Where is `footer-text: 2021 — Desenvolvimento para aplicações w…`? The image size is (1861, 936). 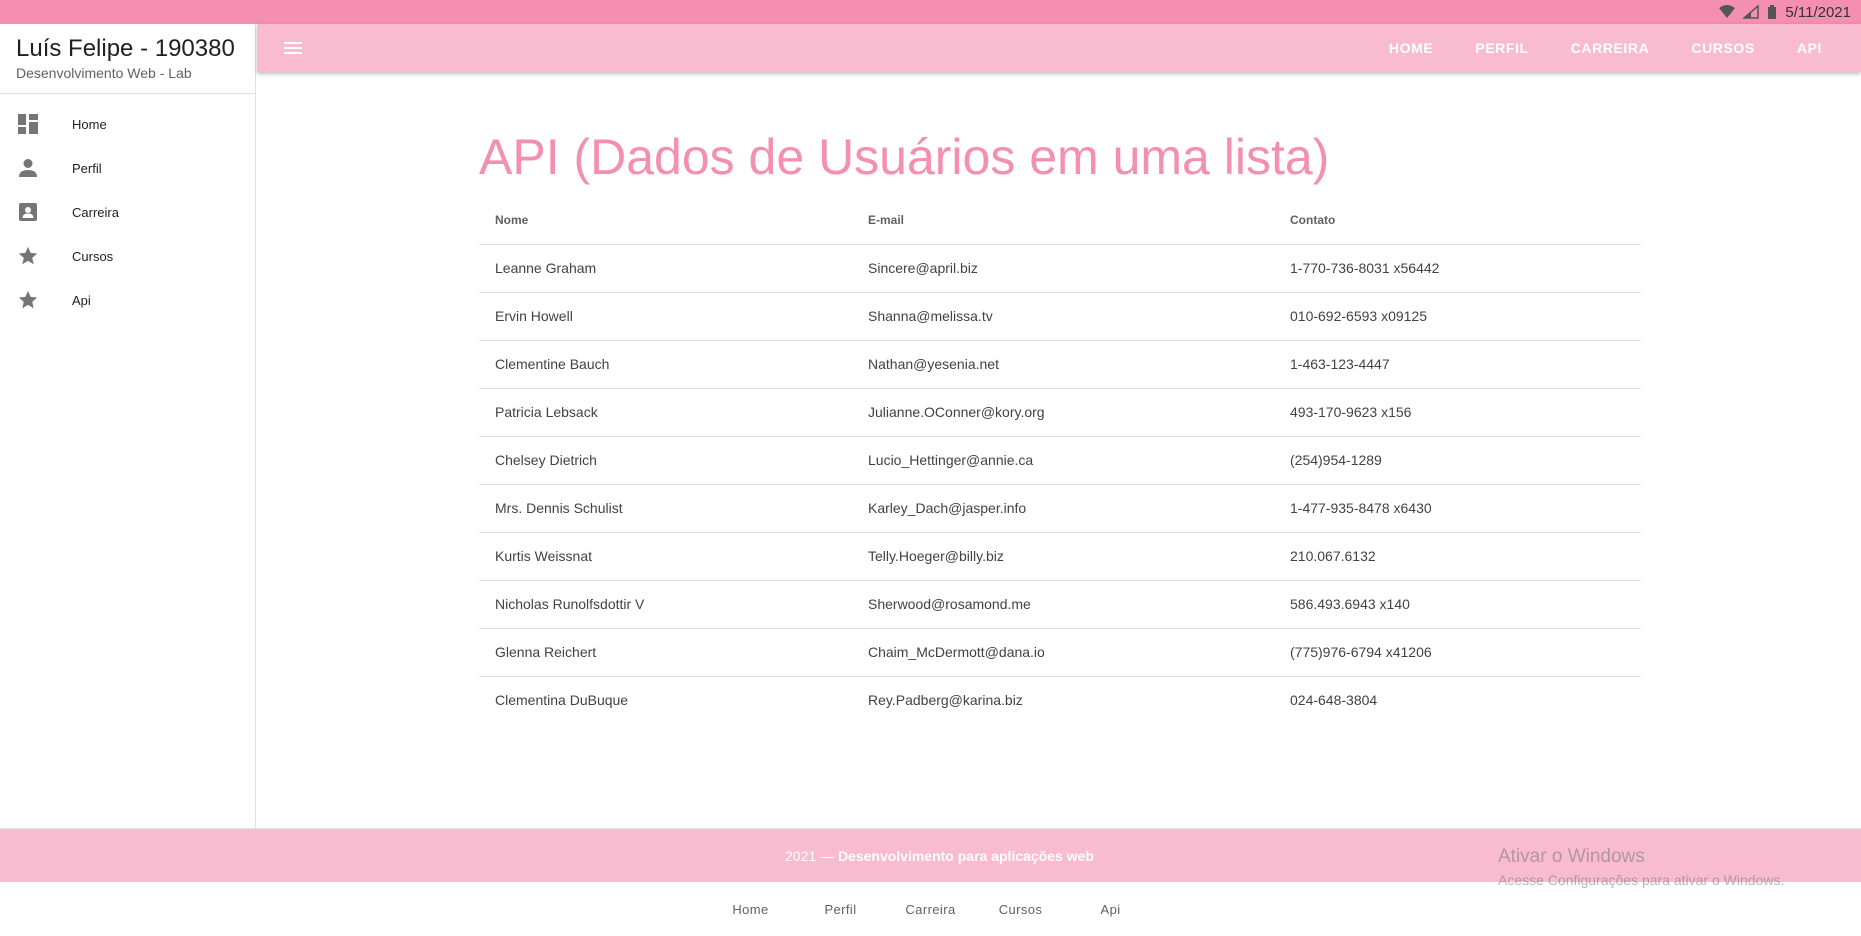
footer-text: 2021 — Desenvolvimento para aplicações w… is located at coordinates (939, 856).